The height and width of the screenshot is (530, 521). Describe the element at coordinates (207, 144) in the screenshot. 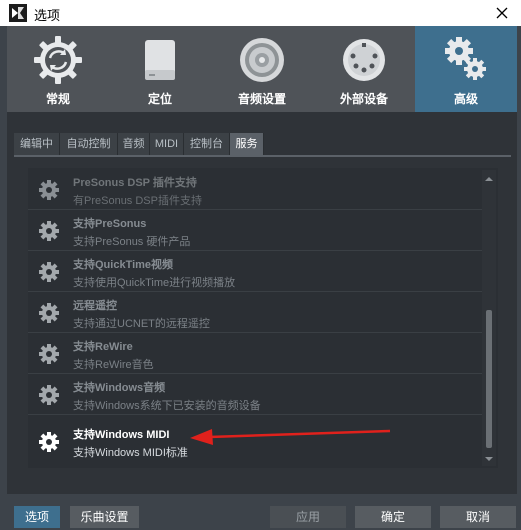

I see `tab-console: 控制台` at that location.